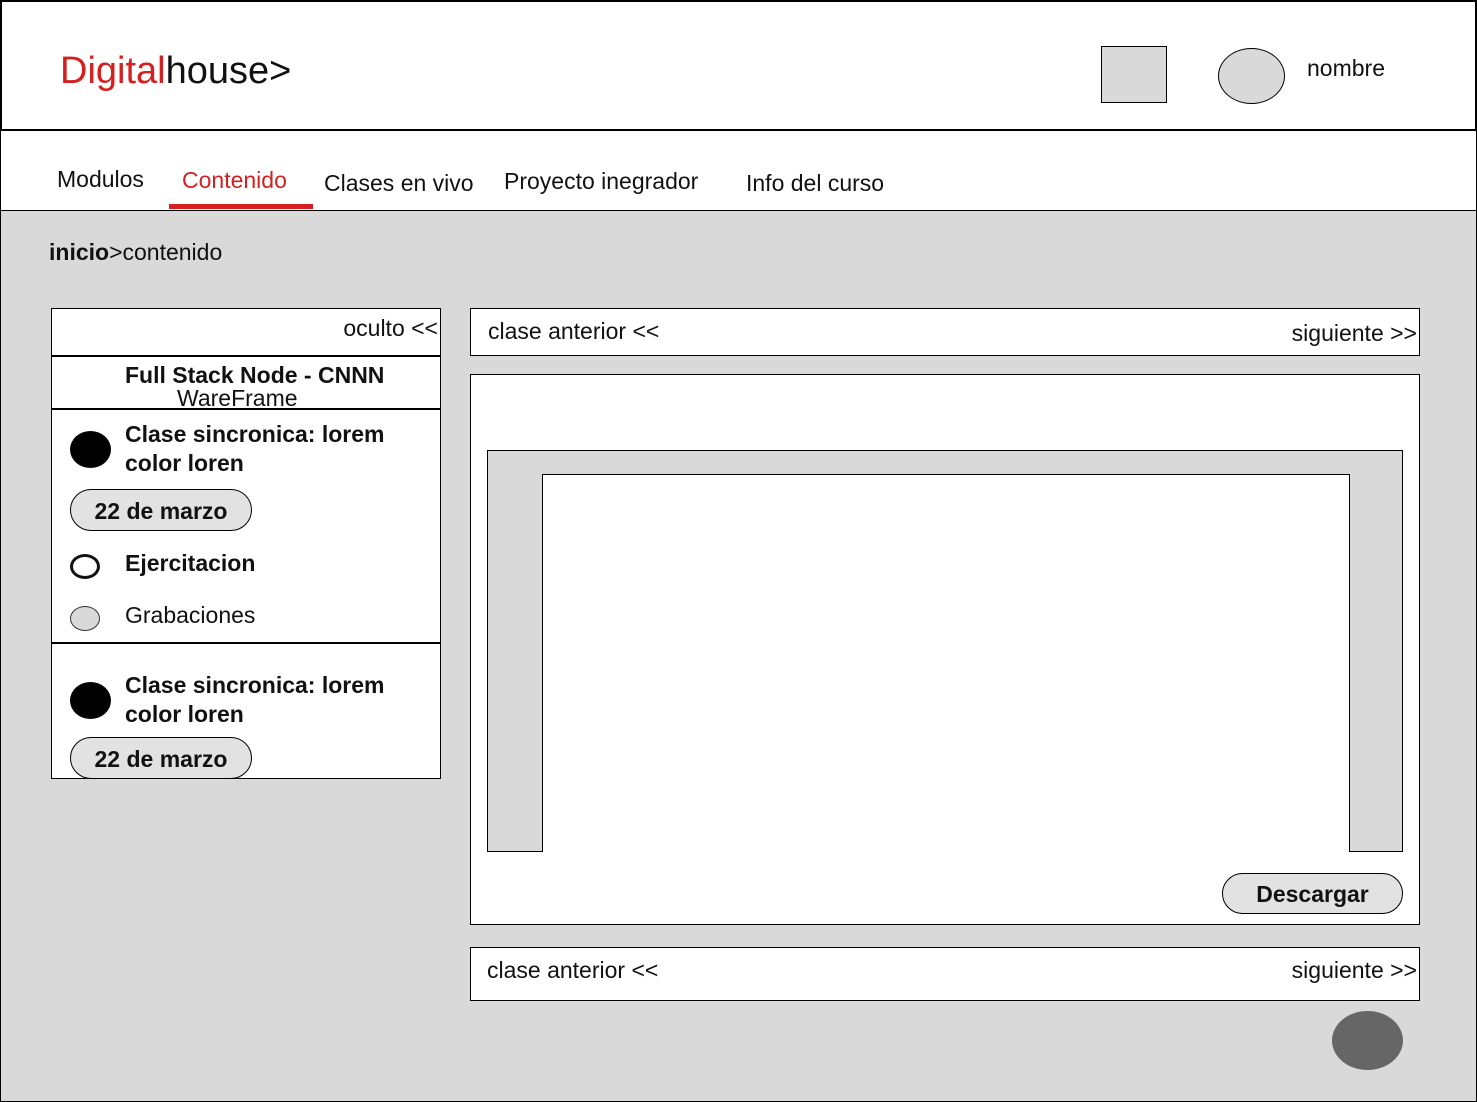 This screenshot has width=1477, height=1102. What do you see at coordinates (228, 71) in the screenshot?
I see `logo-house: house>` at bounding box center [228, 71].